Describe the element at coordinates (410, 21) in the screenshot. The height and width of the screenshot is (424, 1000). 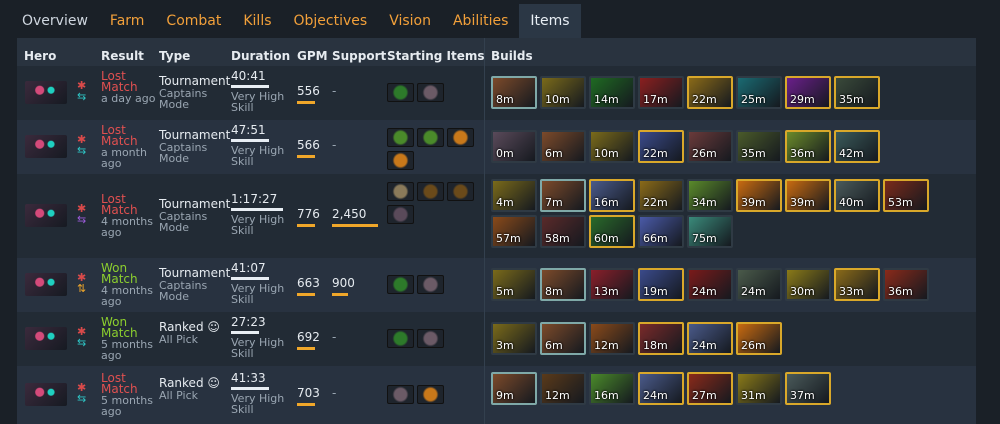
I see `tab-vision: Vision` at that location.